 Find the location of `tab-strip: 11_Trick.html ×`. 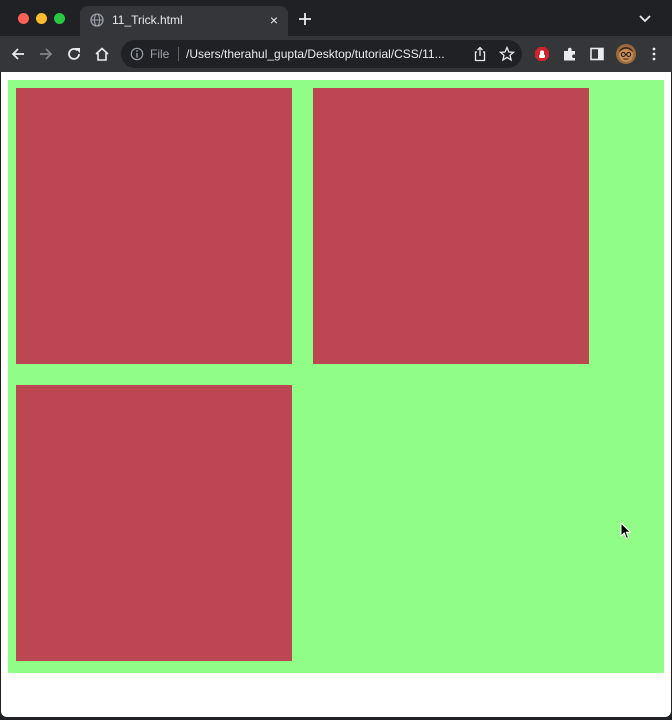

tab-strip: 11_Trick.html × is located at coordinates (336, 18).